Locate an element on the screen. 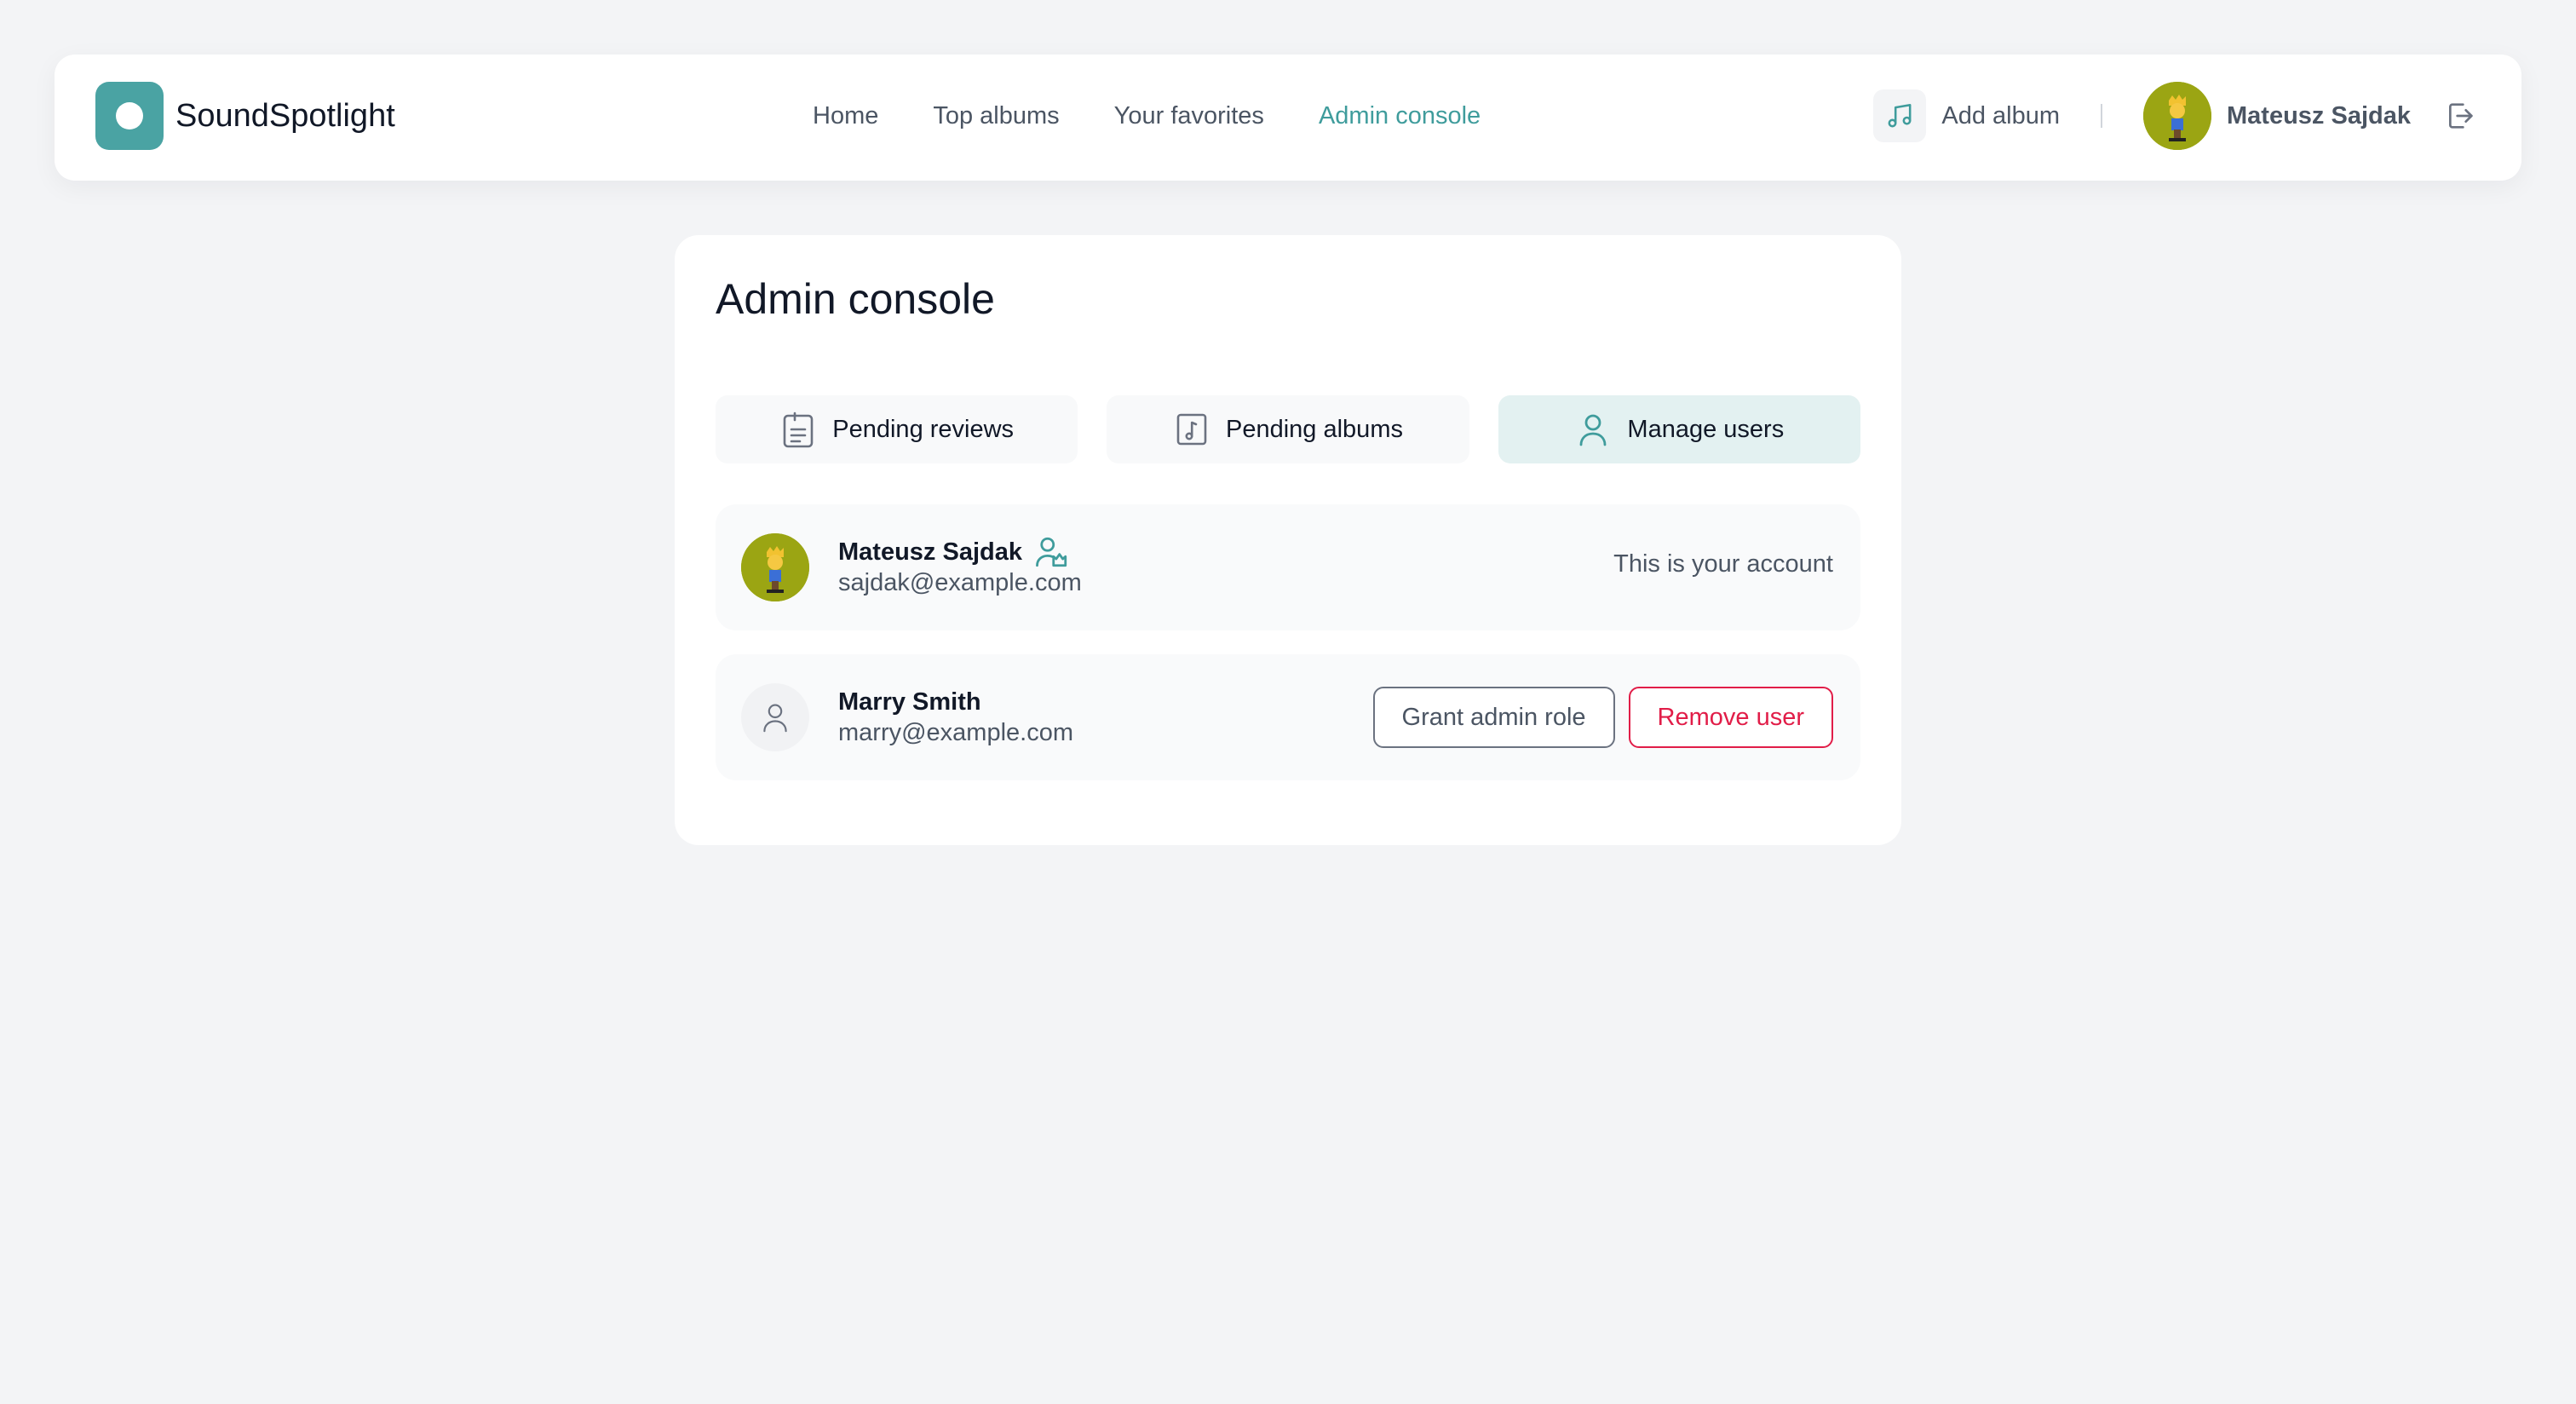  nav-link-your-favorites: Your favorites is located at coordinates (1189, 116).